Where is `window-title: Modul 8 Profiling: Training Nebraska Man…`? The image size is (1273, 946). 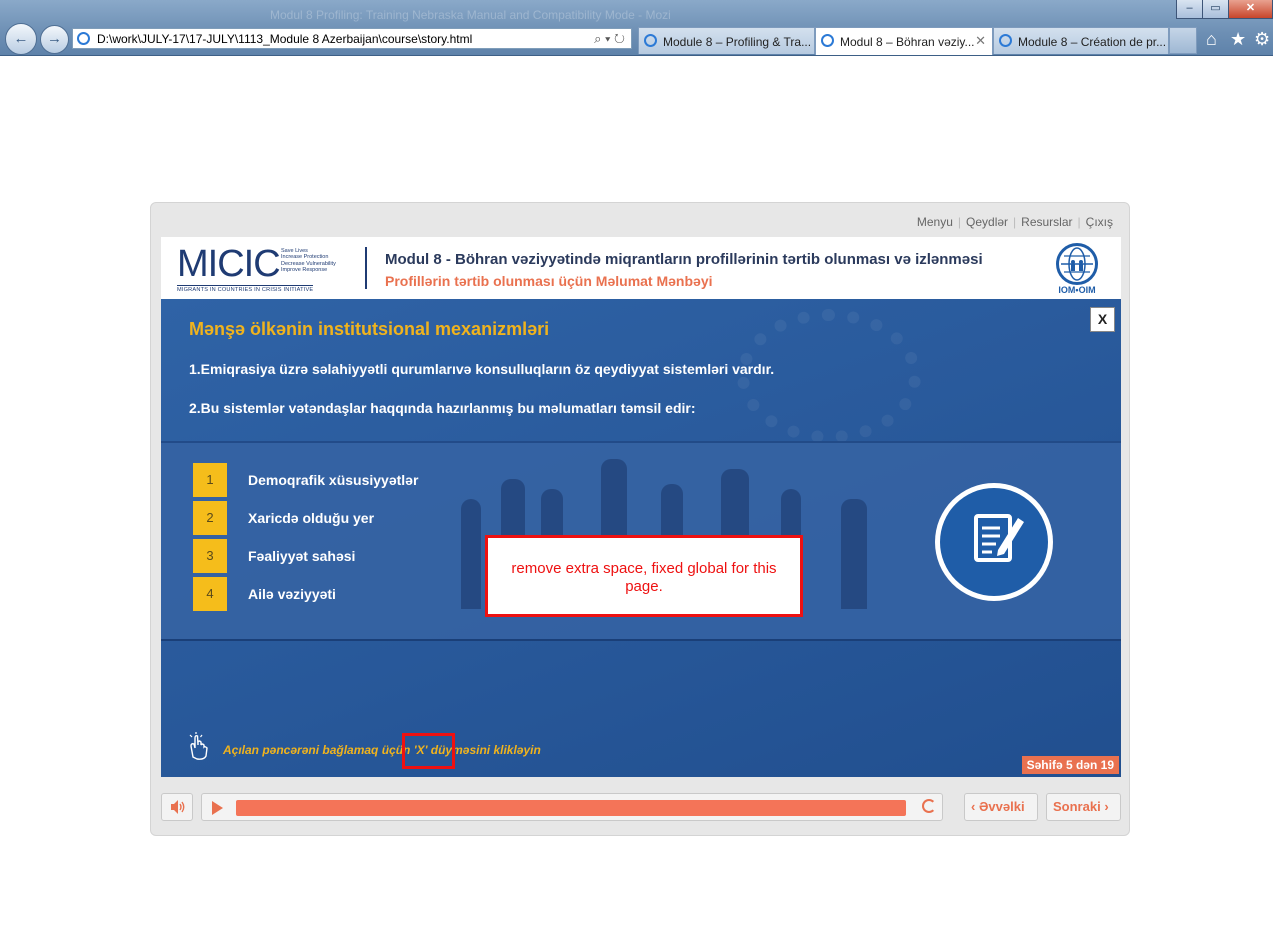
window-title: Modul 8 Profiling: Training Nebraska Man… is located at coordinates (470, 15).